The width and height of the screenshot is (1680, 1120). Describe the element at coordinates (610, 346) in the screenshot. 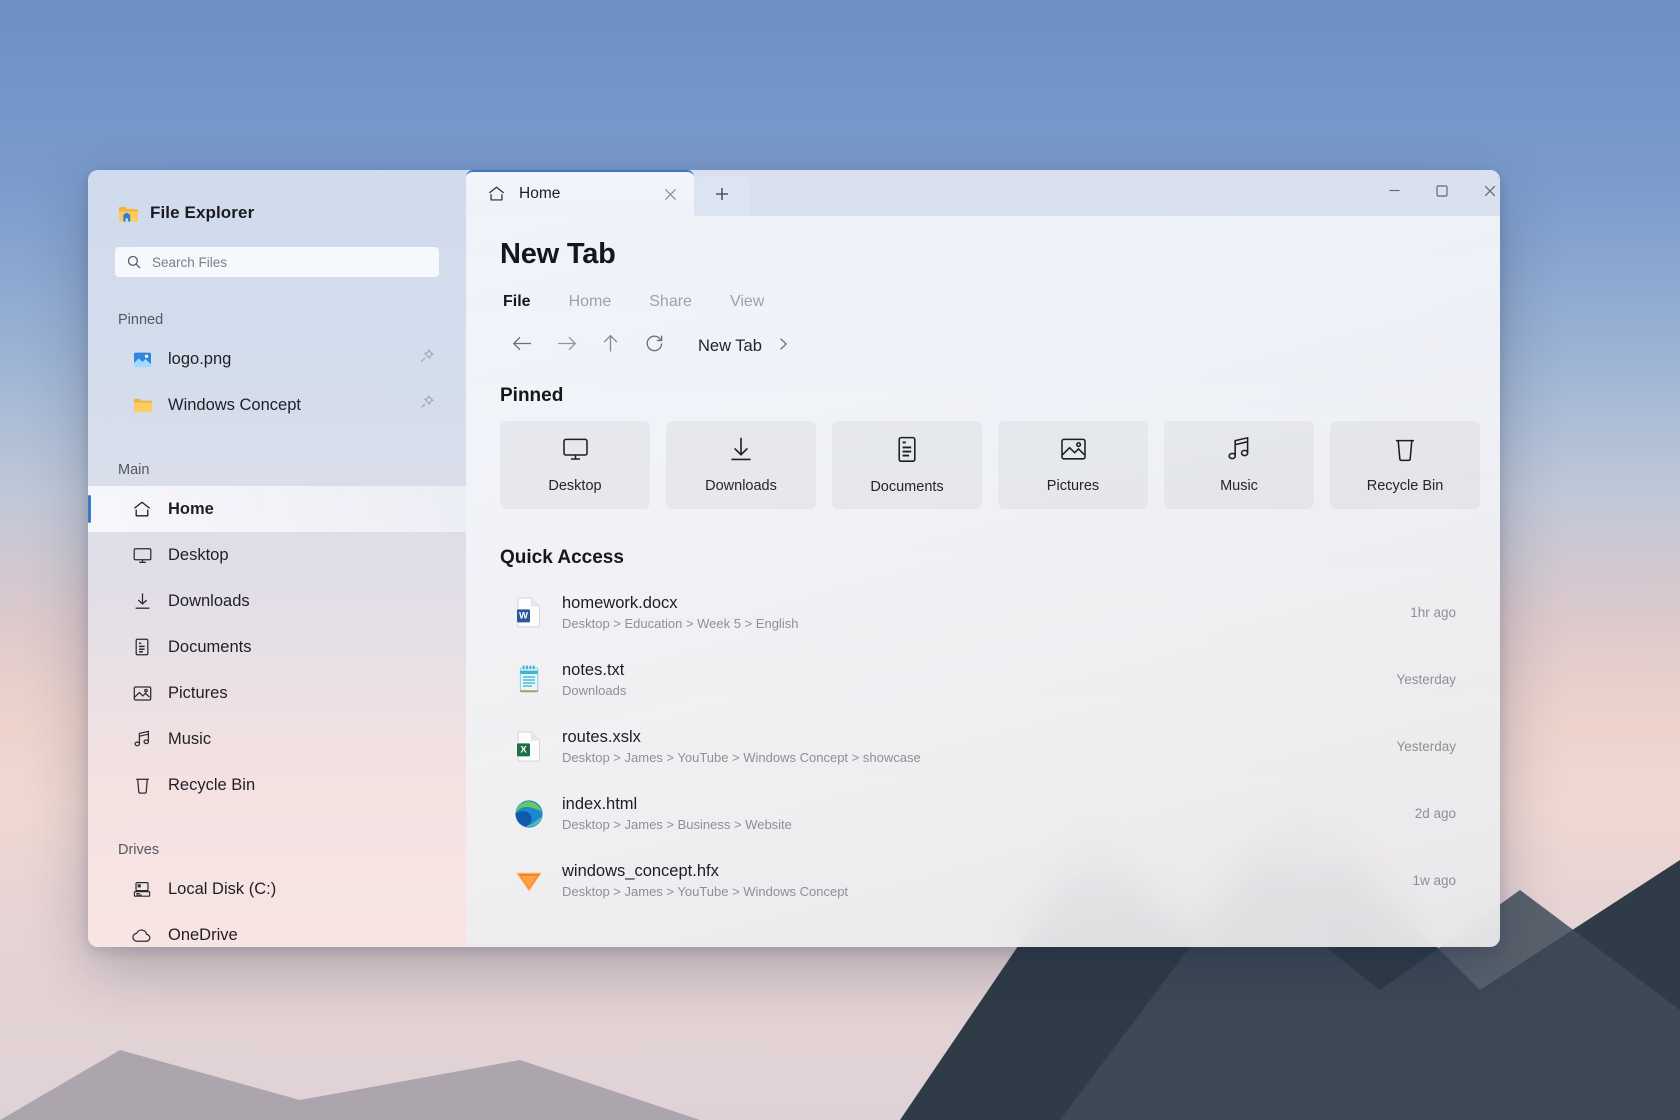

I see `up-button` at that location.